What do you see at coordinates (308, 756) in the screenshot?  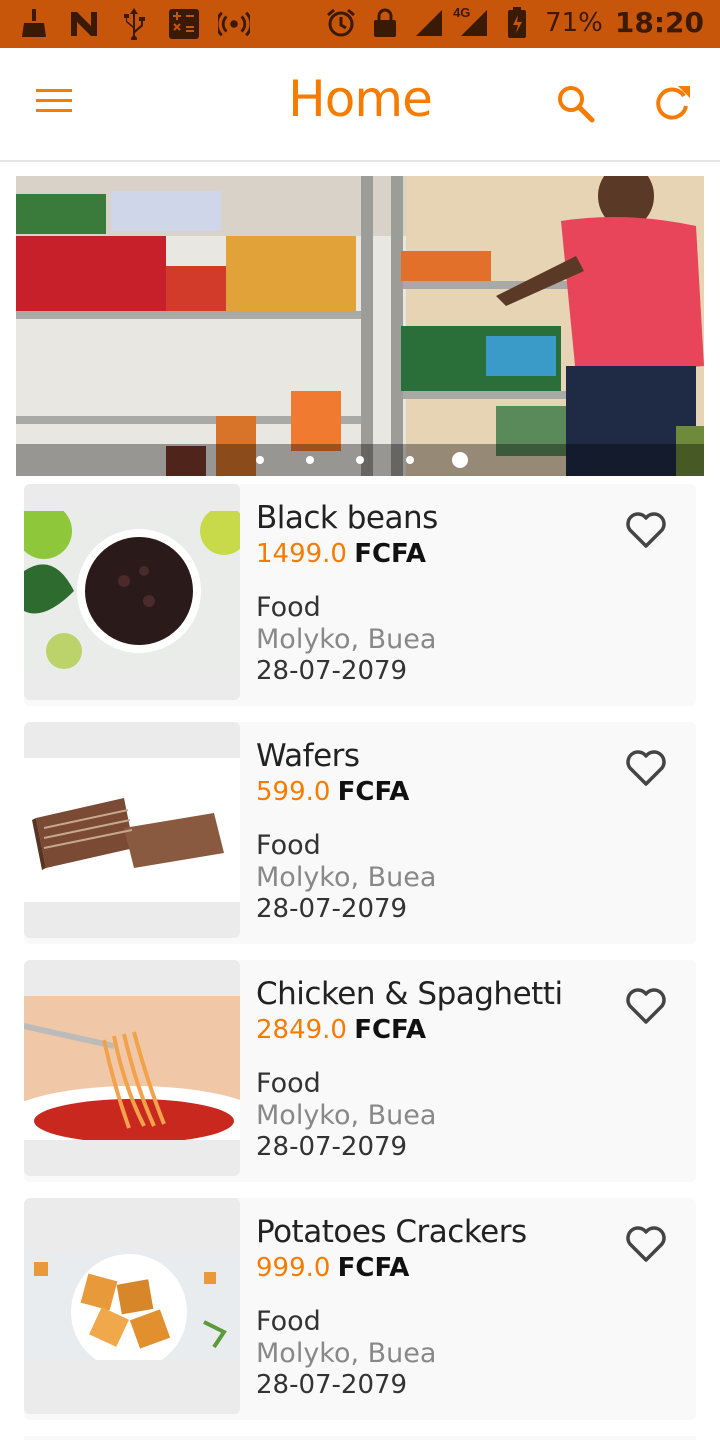 I see `product-name: Wafers` at bounding box center [308, 756].